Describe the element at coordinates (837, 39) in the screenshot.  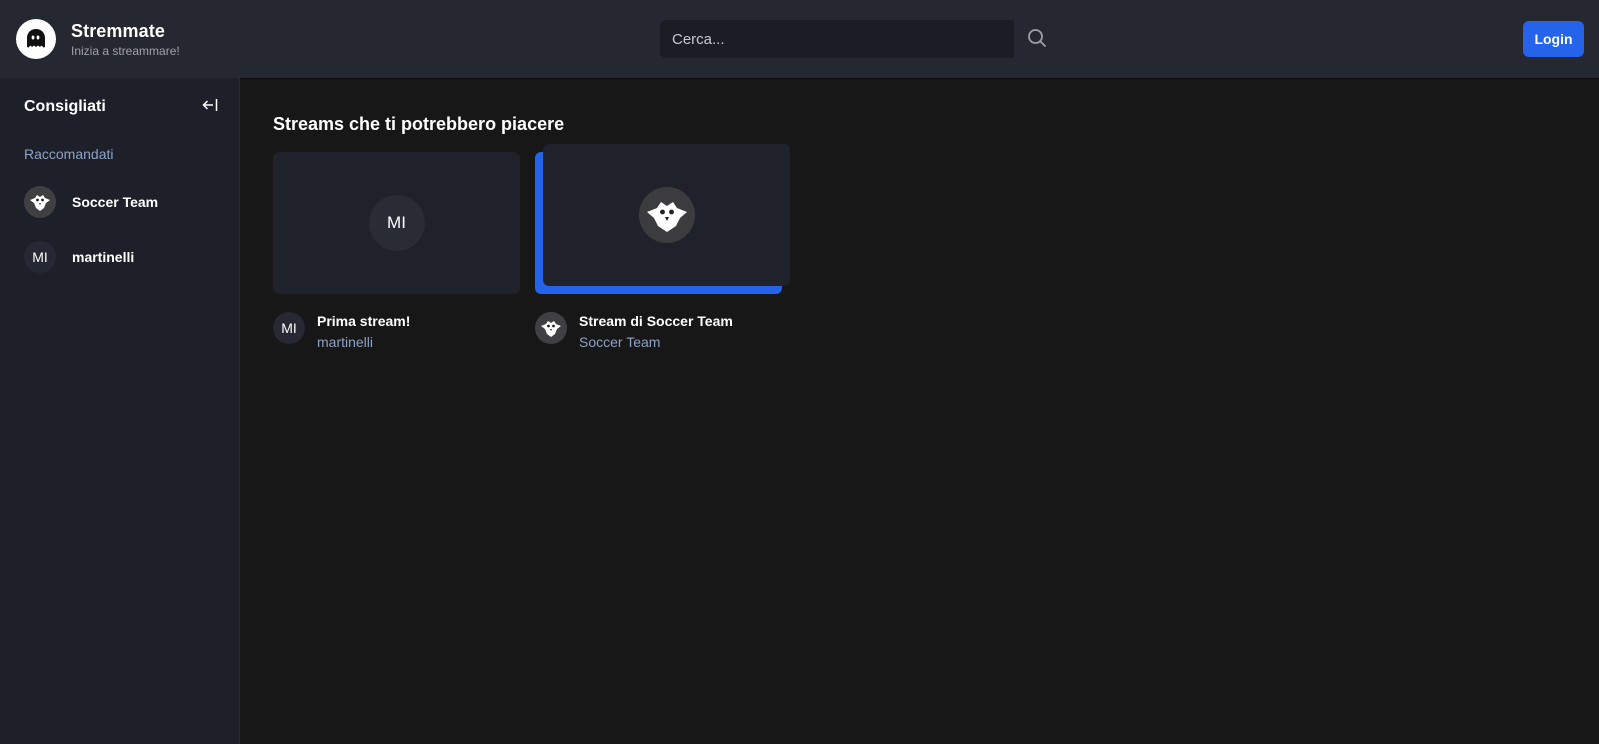
I see `search-input` at that location.